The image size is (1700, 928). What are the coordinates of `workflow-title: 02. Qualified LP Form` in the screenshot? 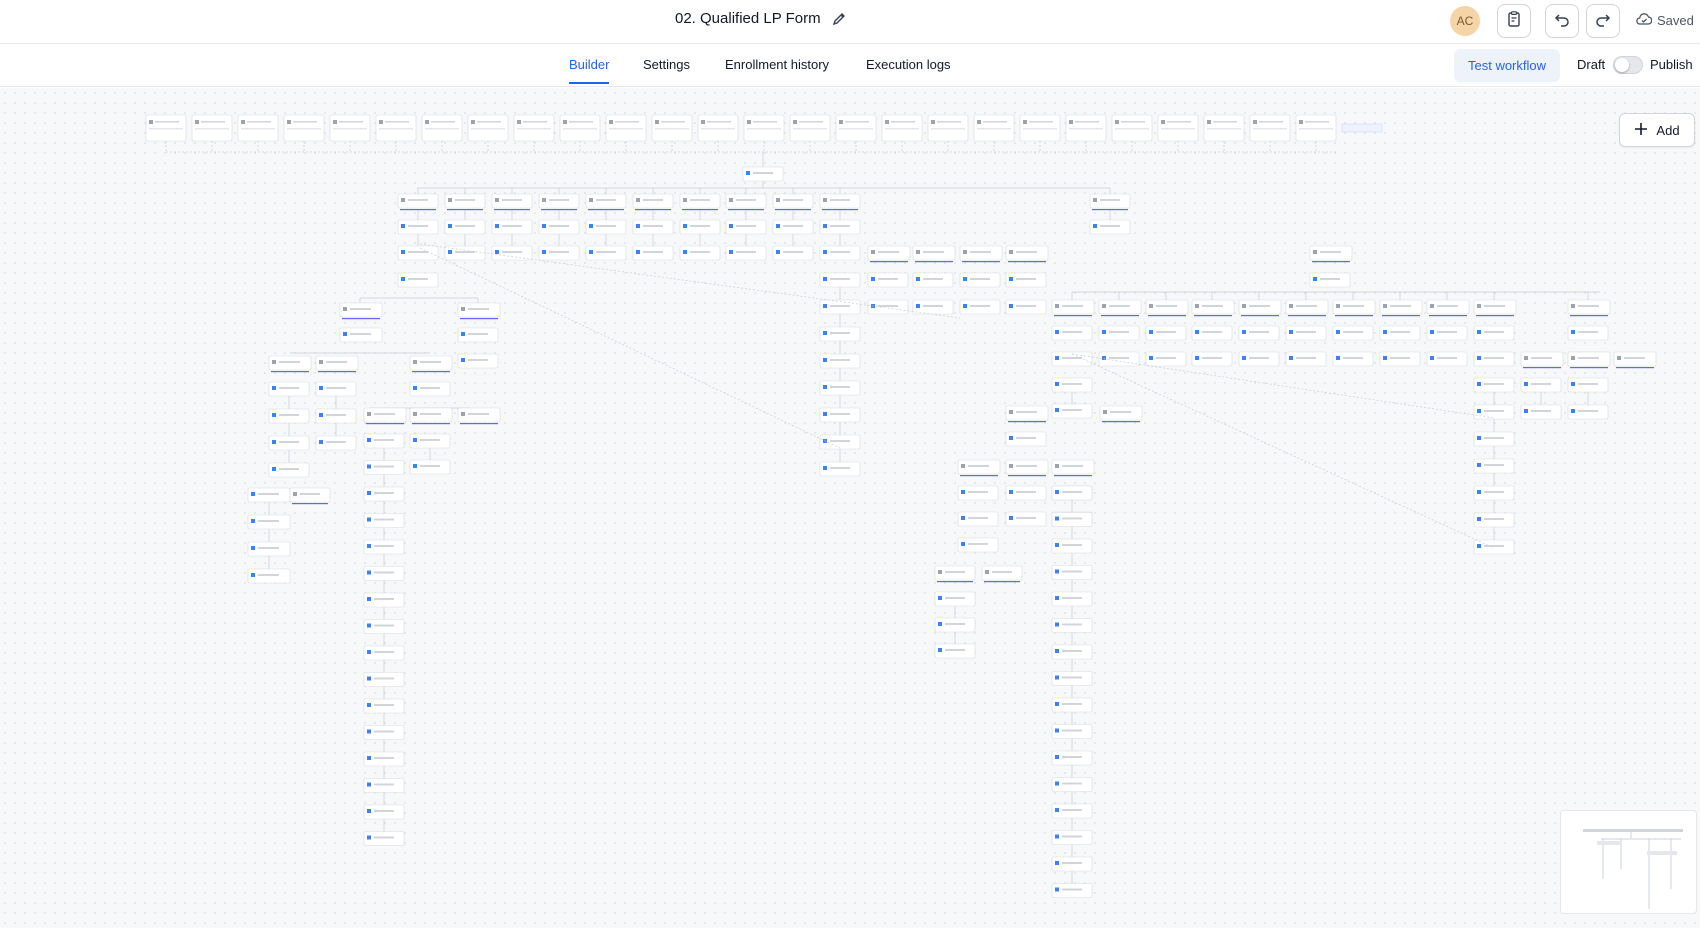 It's located at (761, 18).